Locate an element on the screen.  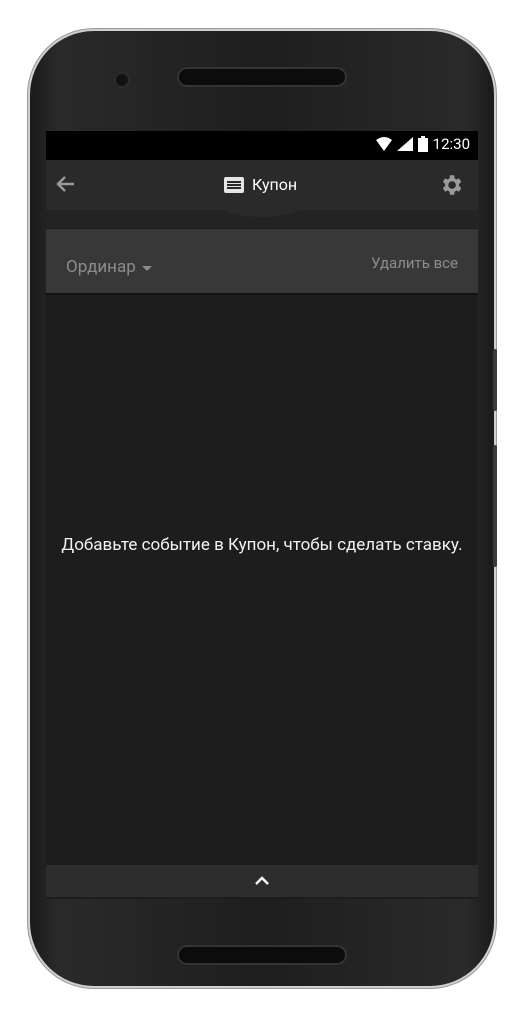
title-text: Купон is located at coordinates (275, 184).